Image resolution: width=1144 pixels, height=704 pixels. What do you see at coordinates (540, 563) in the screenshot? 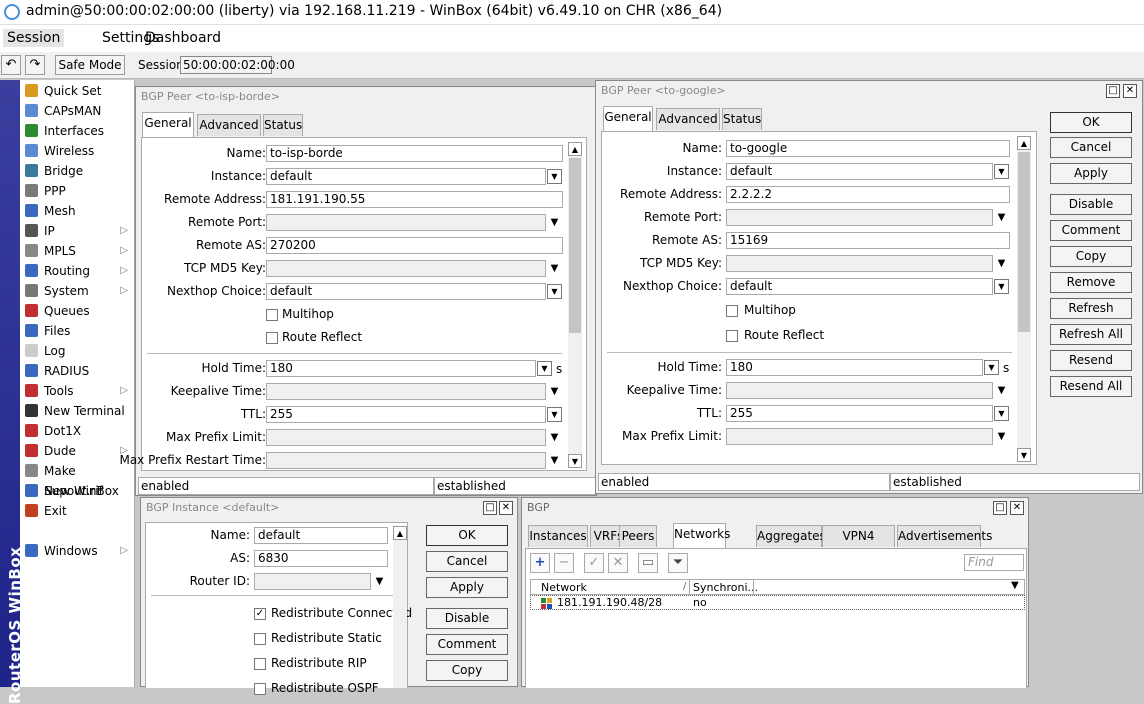
I see `add-icon: +` at bounding box center [540, 563].